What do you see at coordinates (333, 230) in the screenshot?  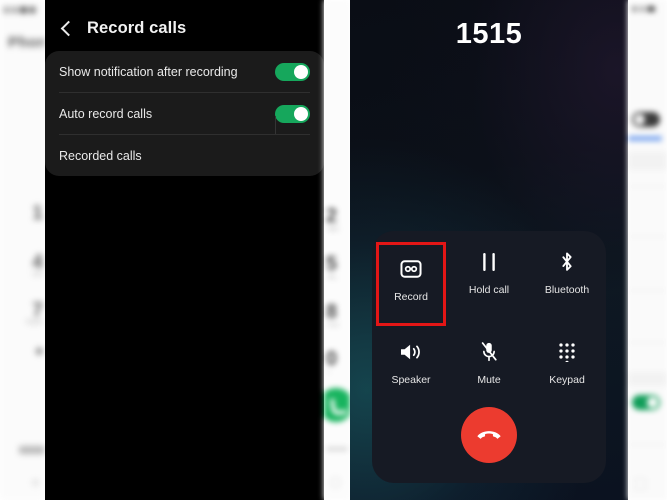 I see `blurred-dialpad-sub: ABC` at bounding box center [333, 230].